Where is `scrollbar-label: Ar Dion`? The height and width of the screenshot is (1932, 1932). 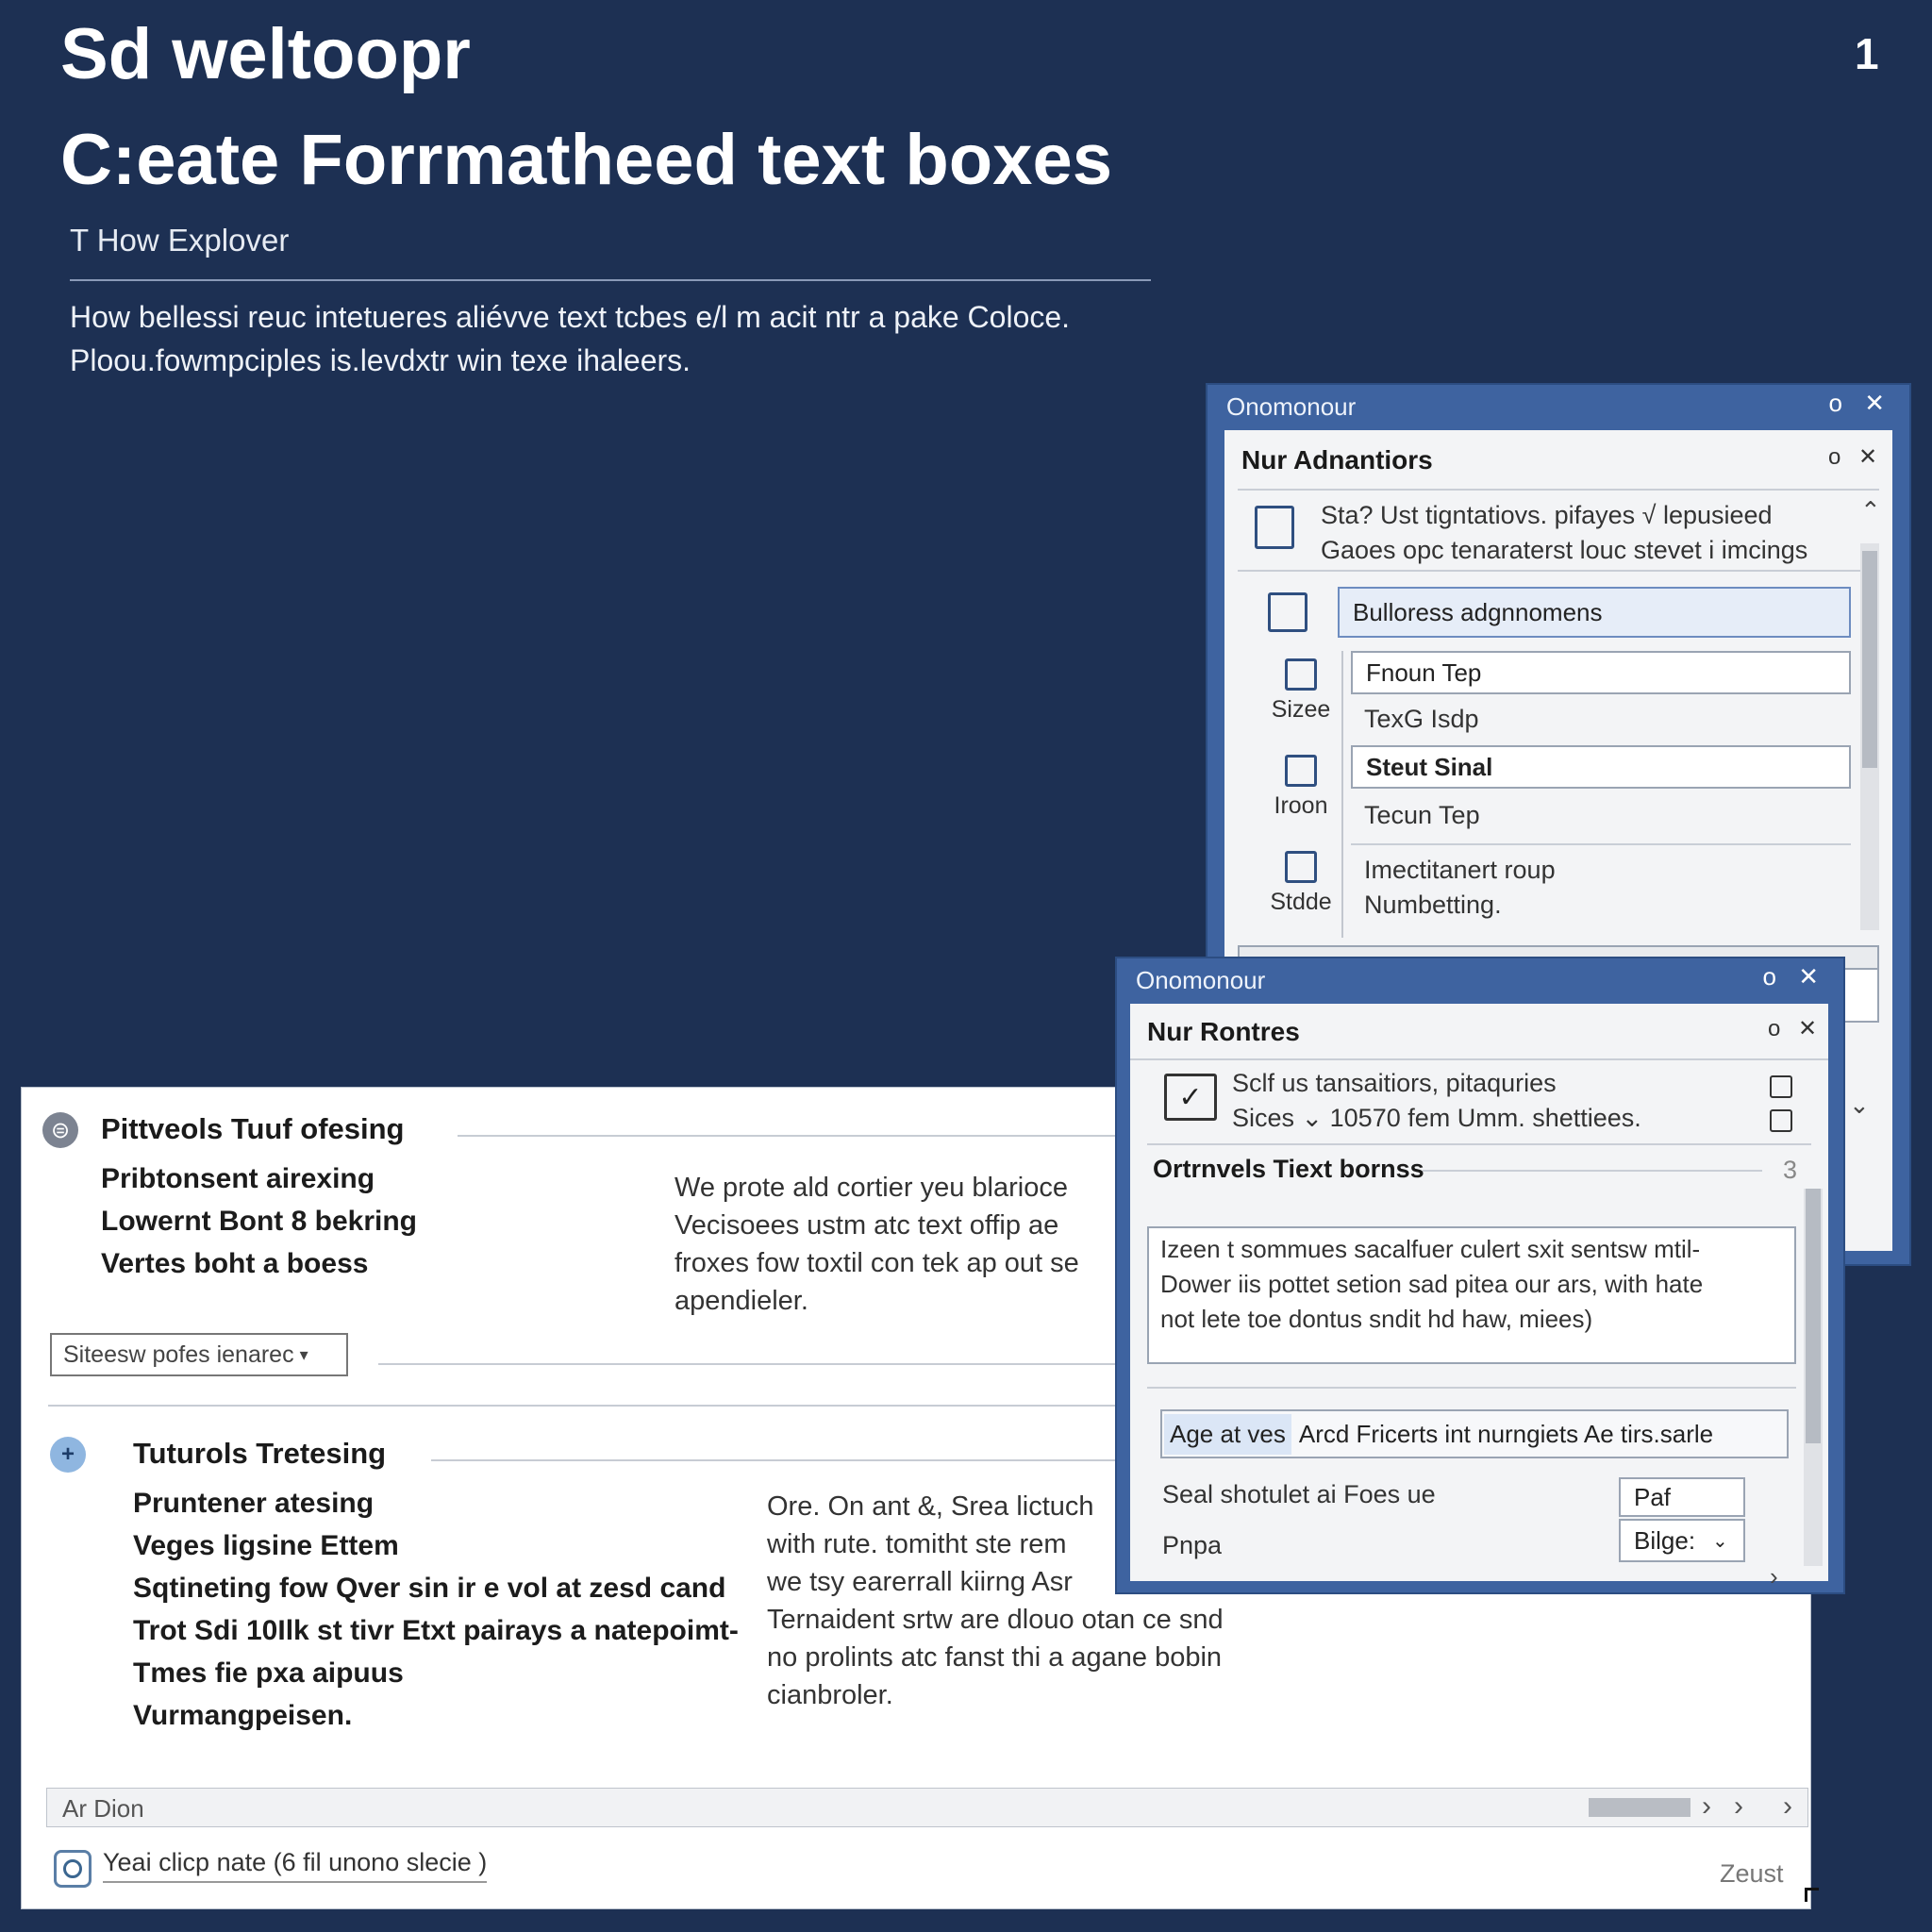
scrollbar-label: Ar Dion is located at coordinates (103, 1809).